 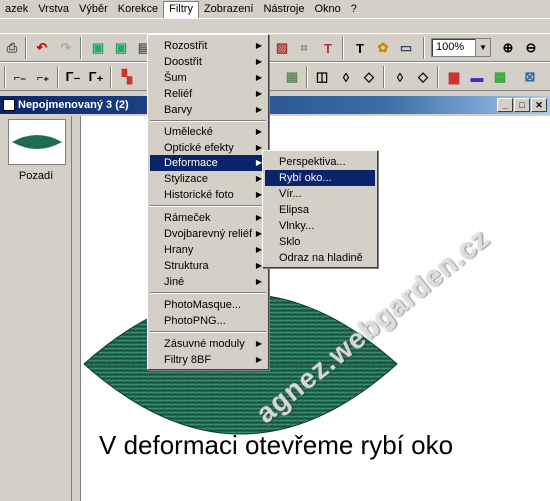 What do you see at coordinates (16, 9) in the screenshot?
I see `menu-obrazek: azek` at bounding box center [16, 9].